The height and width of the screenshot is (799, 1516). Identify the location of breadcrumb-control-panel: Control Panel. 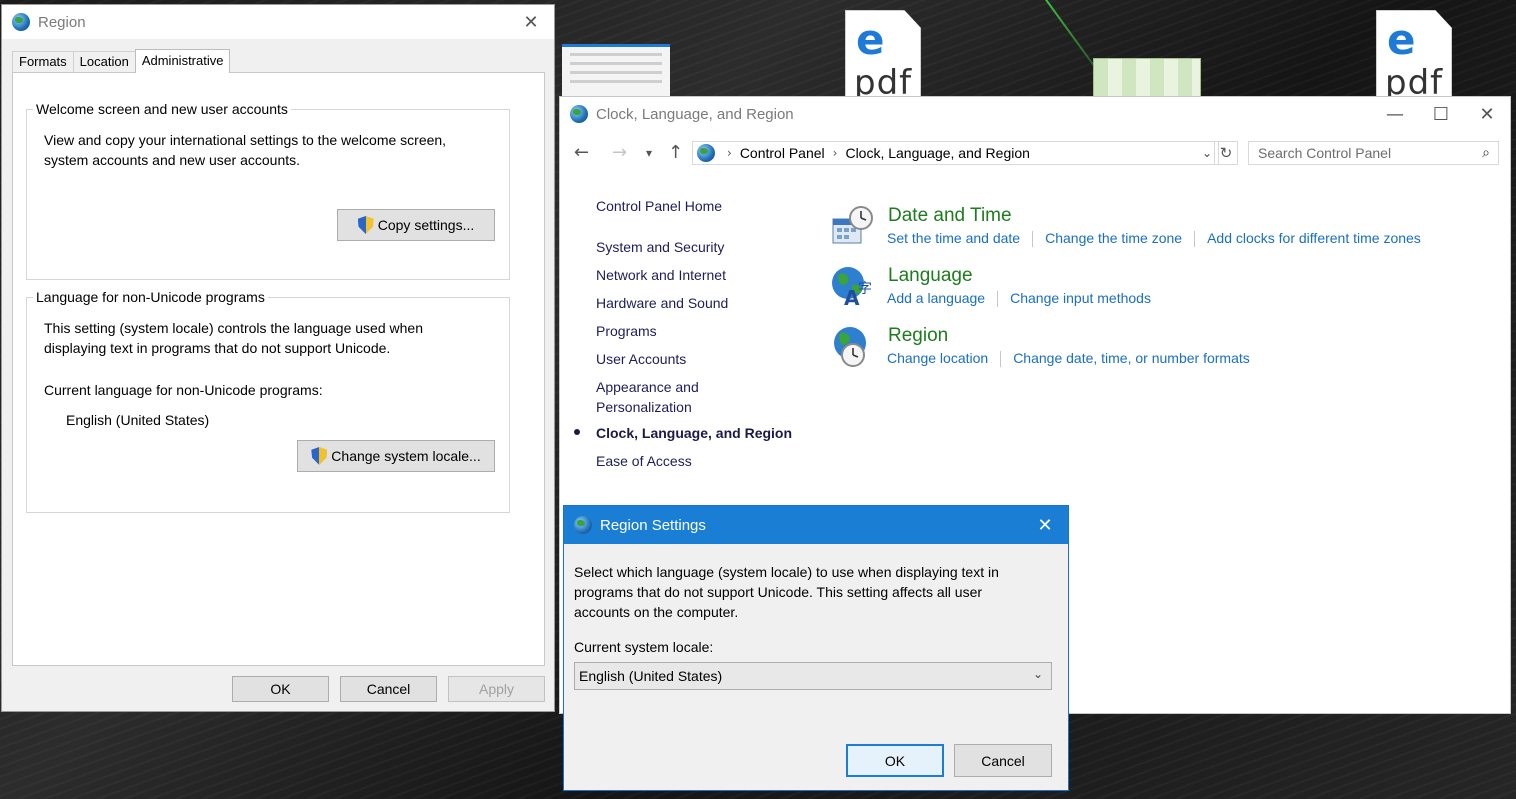
(782, 153).